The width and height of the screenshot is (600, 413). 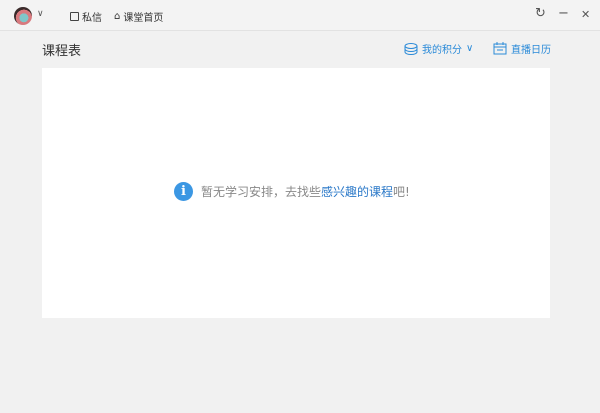 What do you see at coordinates (23, 16) in the screenshot?
I see `avatar` at bounding box center [23, 16].